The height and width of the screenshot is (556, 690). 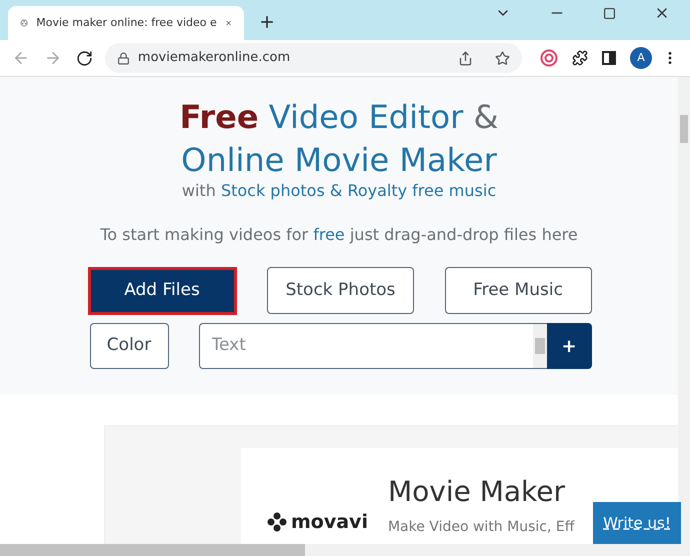 I want to click on reload-icon, so click(x=84, y=58).